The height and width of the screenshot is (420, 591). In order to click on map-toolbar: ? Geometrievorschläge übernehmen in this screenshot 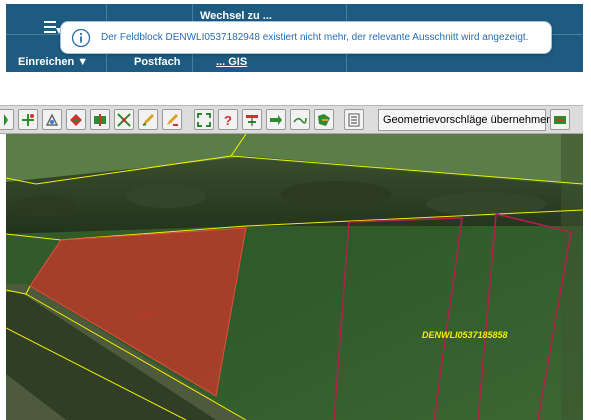, I will do `click(291, 119)`.